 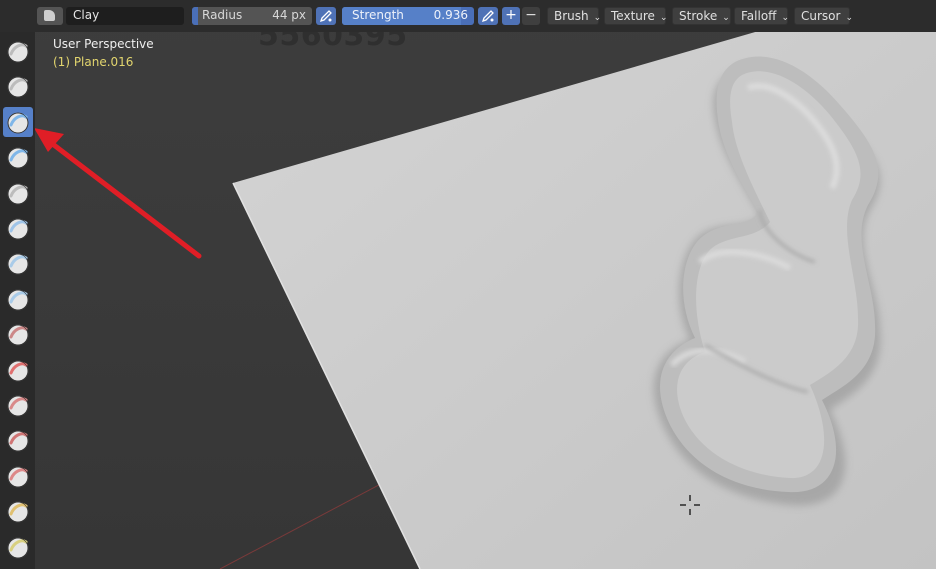 I want to click on tool-clay-thumb-button, so click(x=18, y=193).